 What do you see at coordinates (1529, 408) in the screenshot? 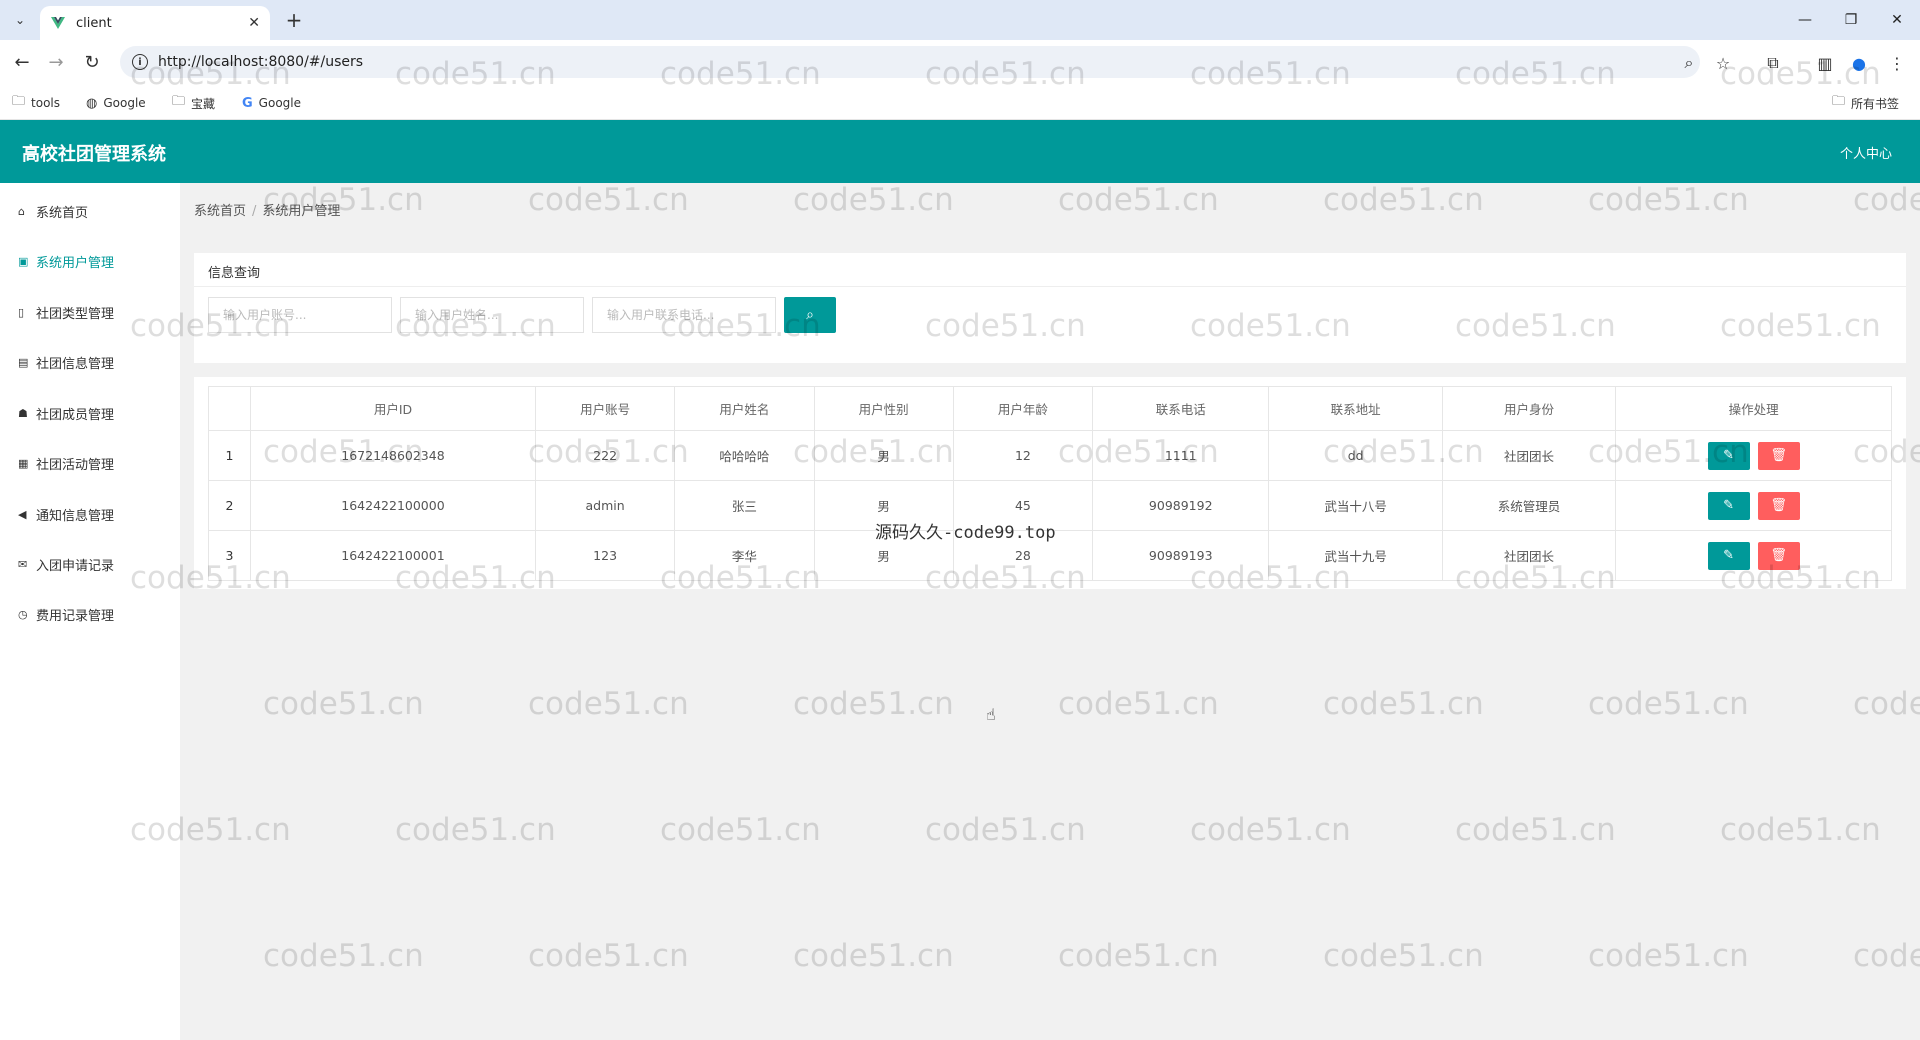
I see `header-role: 用户身份` at bounding box center [1529, 408].